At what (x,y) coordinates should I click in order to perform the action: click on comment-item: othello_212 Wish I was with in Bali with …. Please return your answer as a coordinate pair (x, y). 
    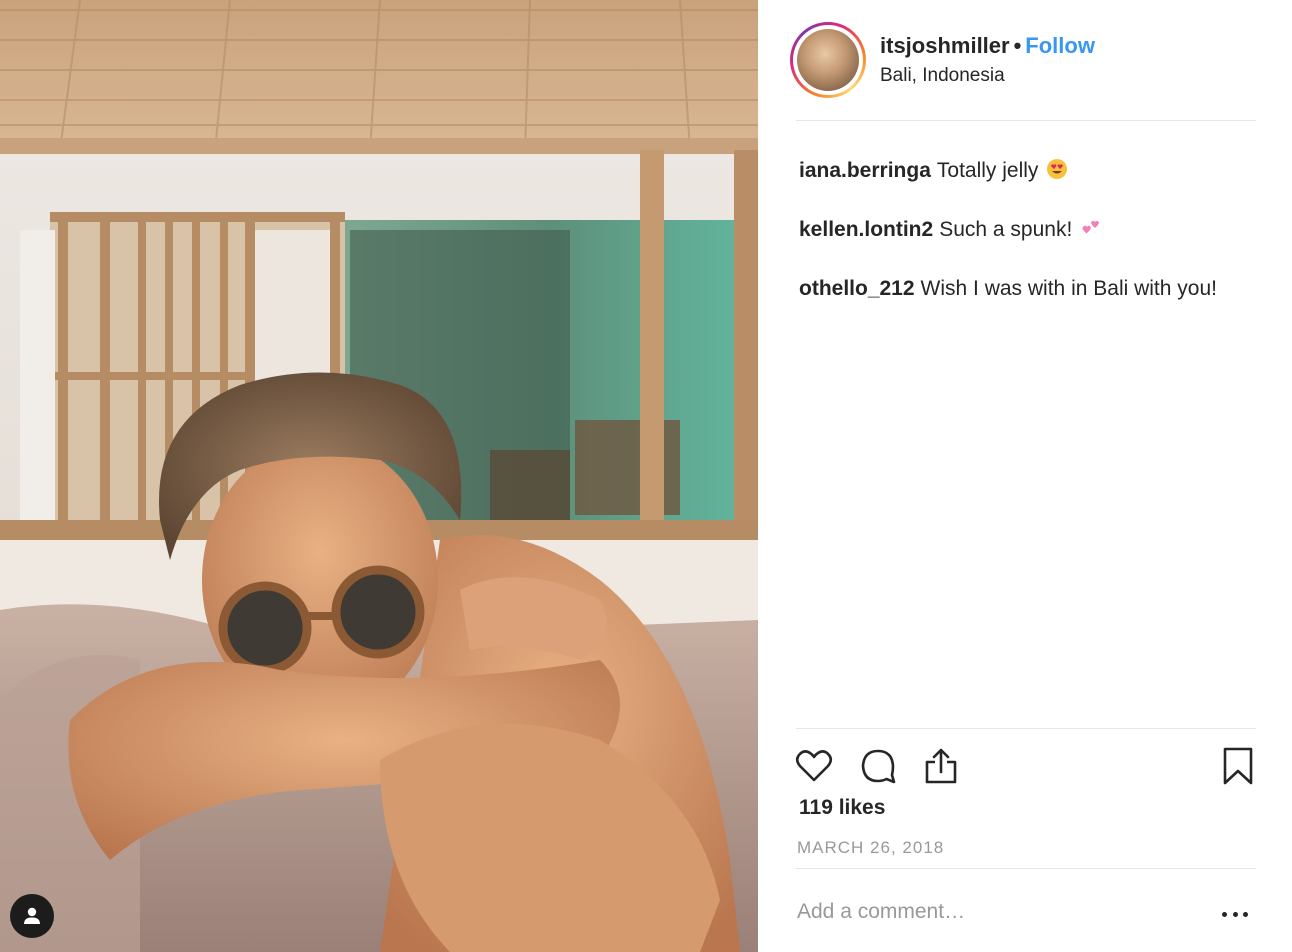
    Looking at the image, I should click on (1035, 289).